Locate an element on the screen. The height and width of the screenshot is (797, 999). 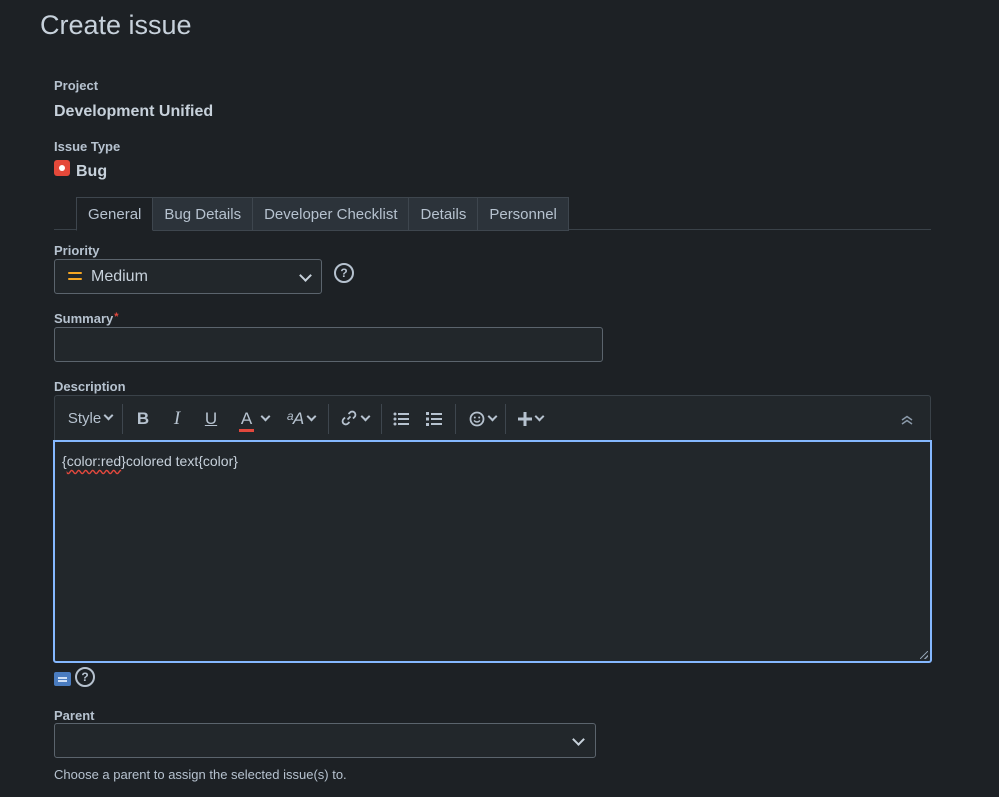
emoji-icon is located at coordinates (477, 419).